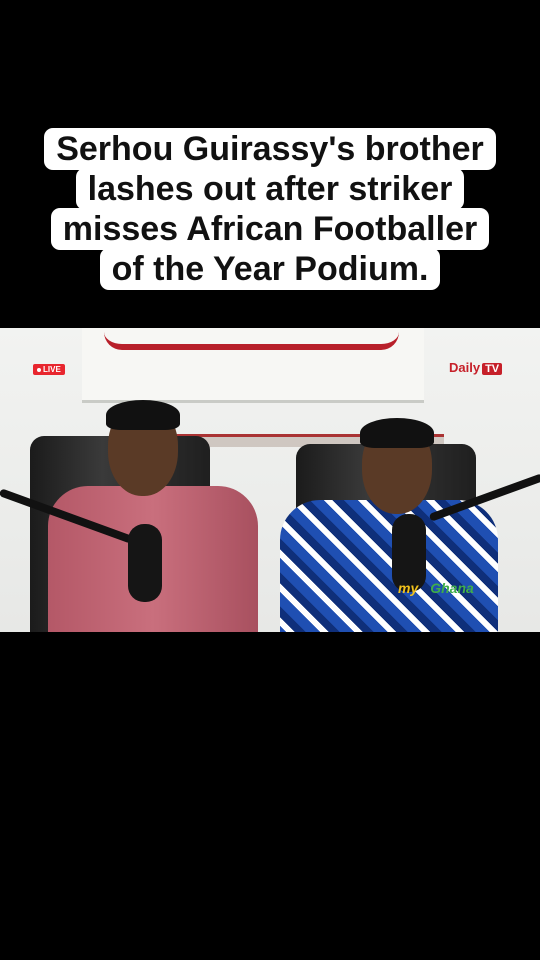 The image size is (540, 960). I want to click on headline-line-4: of the Year Podium., so click(270, 269).